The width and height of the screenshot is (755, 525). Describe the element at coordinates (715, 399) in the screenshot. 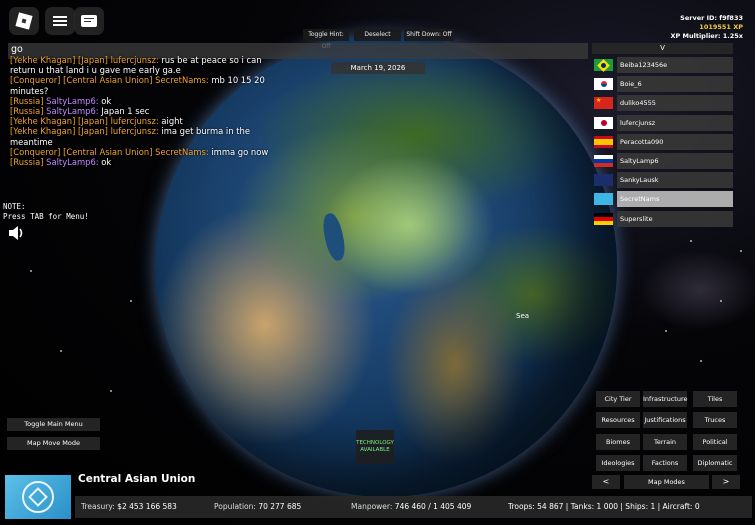

I see `map-mode-tiles-button: Tiles` at that location.